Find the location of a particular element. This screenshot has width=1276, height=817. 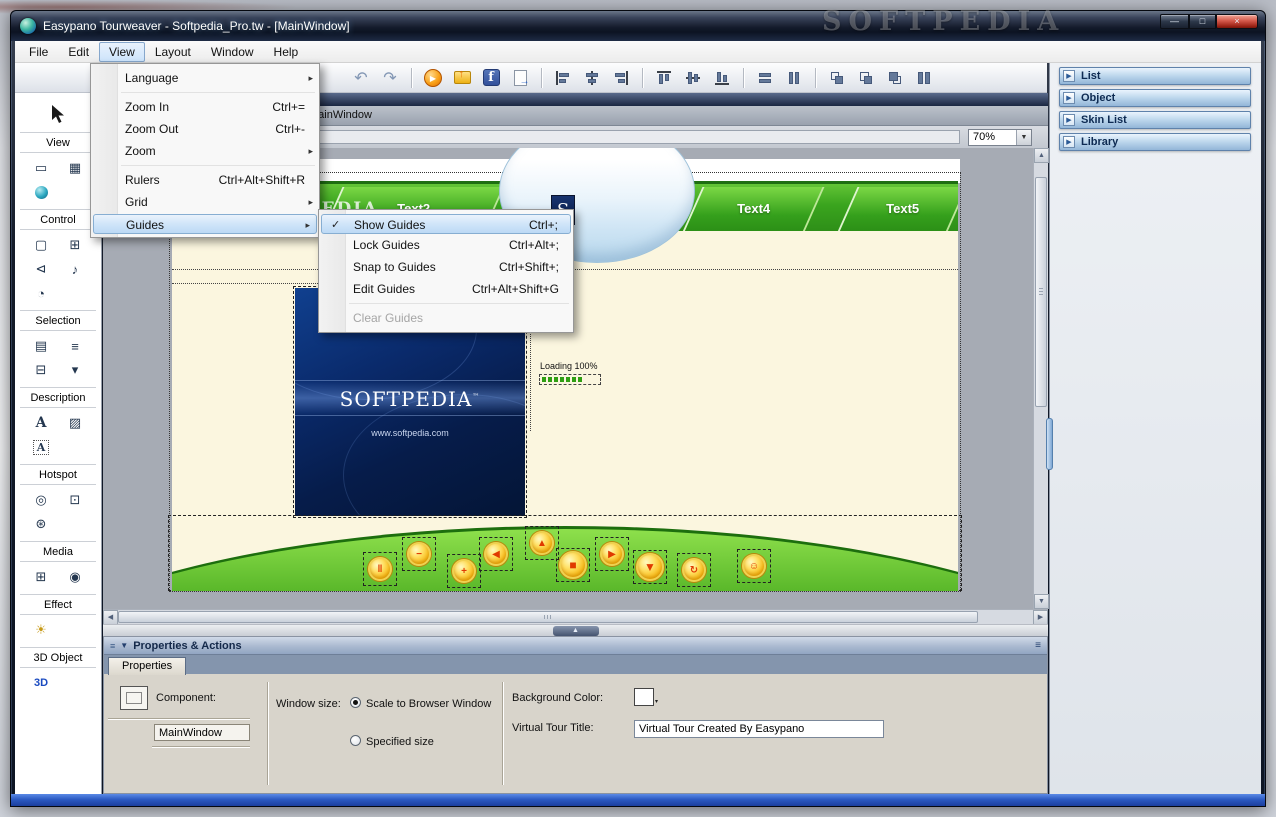

properties-header: ≡ ▼ Properties & Actions ≡ is located at coordinates (575, 645).